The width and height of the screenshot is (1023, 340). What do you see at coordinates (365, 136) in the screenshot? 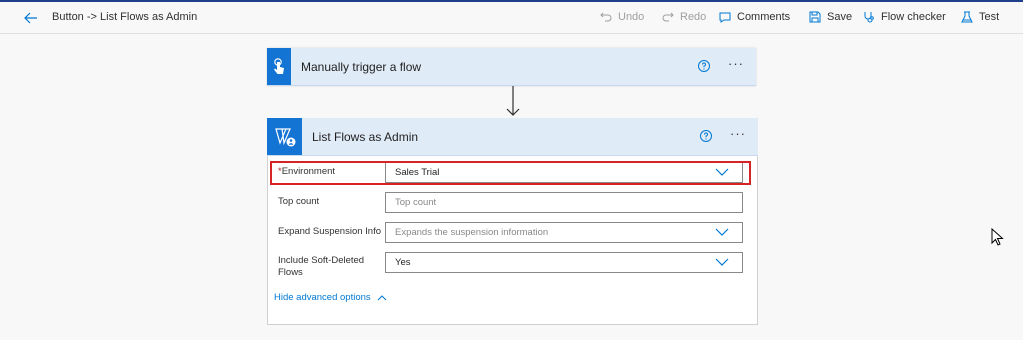
I see `action-card-title: List Flows as Admin` at bounding box center [365, 136].